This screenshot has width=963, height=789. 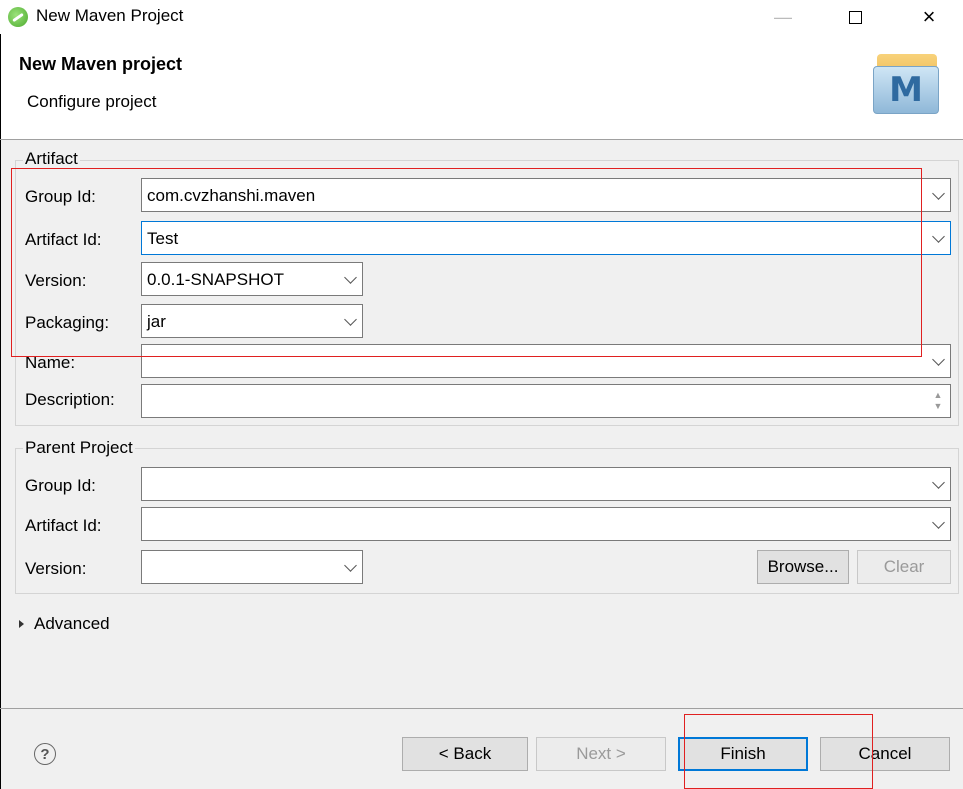 I want to click on spinner-arrows-icon: ▲ ▼, so click(x=938, y=402).